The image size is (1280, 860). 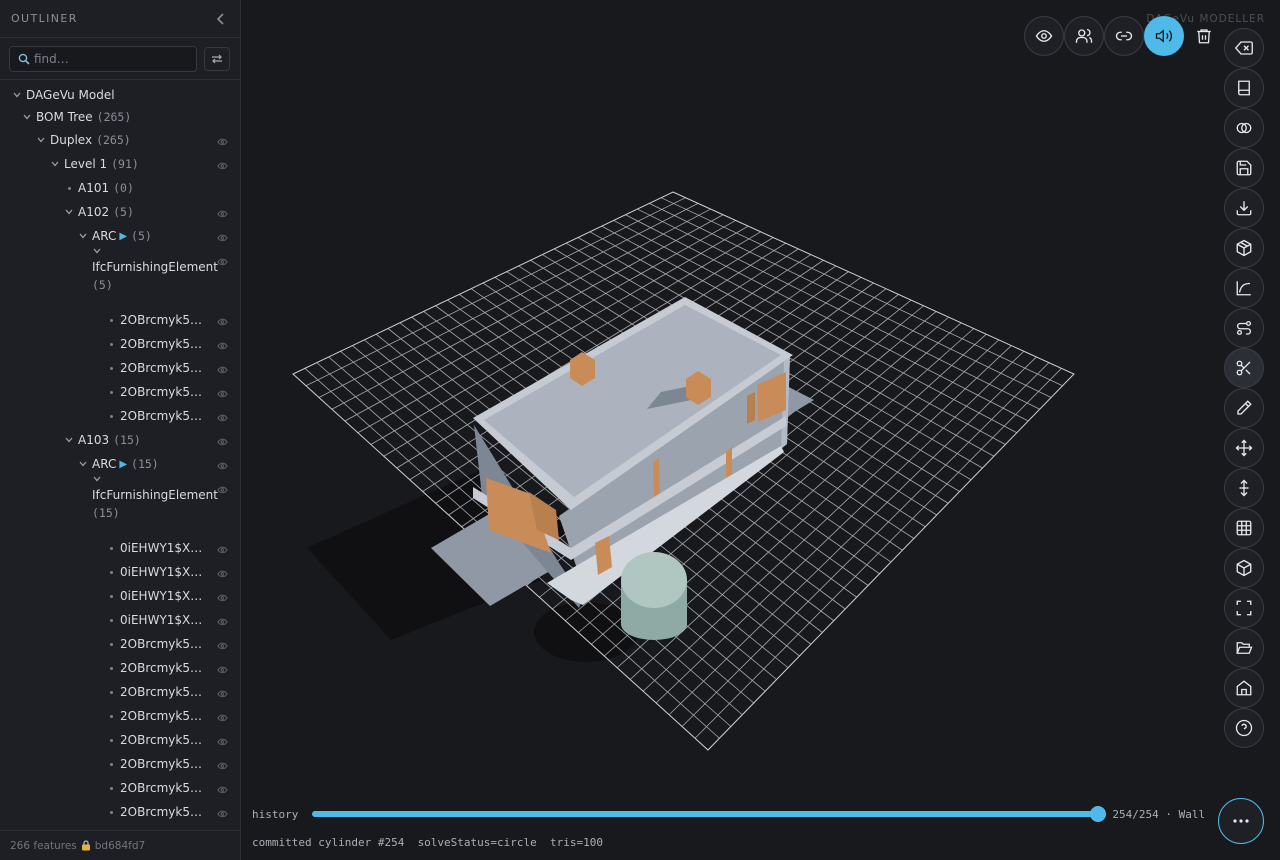 I want to click on tree-item-count: (15), so click(x=145, y=464).